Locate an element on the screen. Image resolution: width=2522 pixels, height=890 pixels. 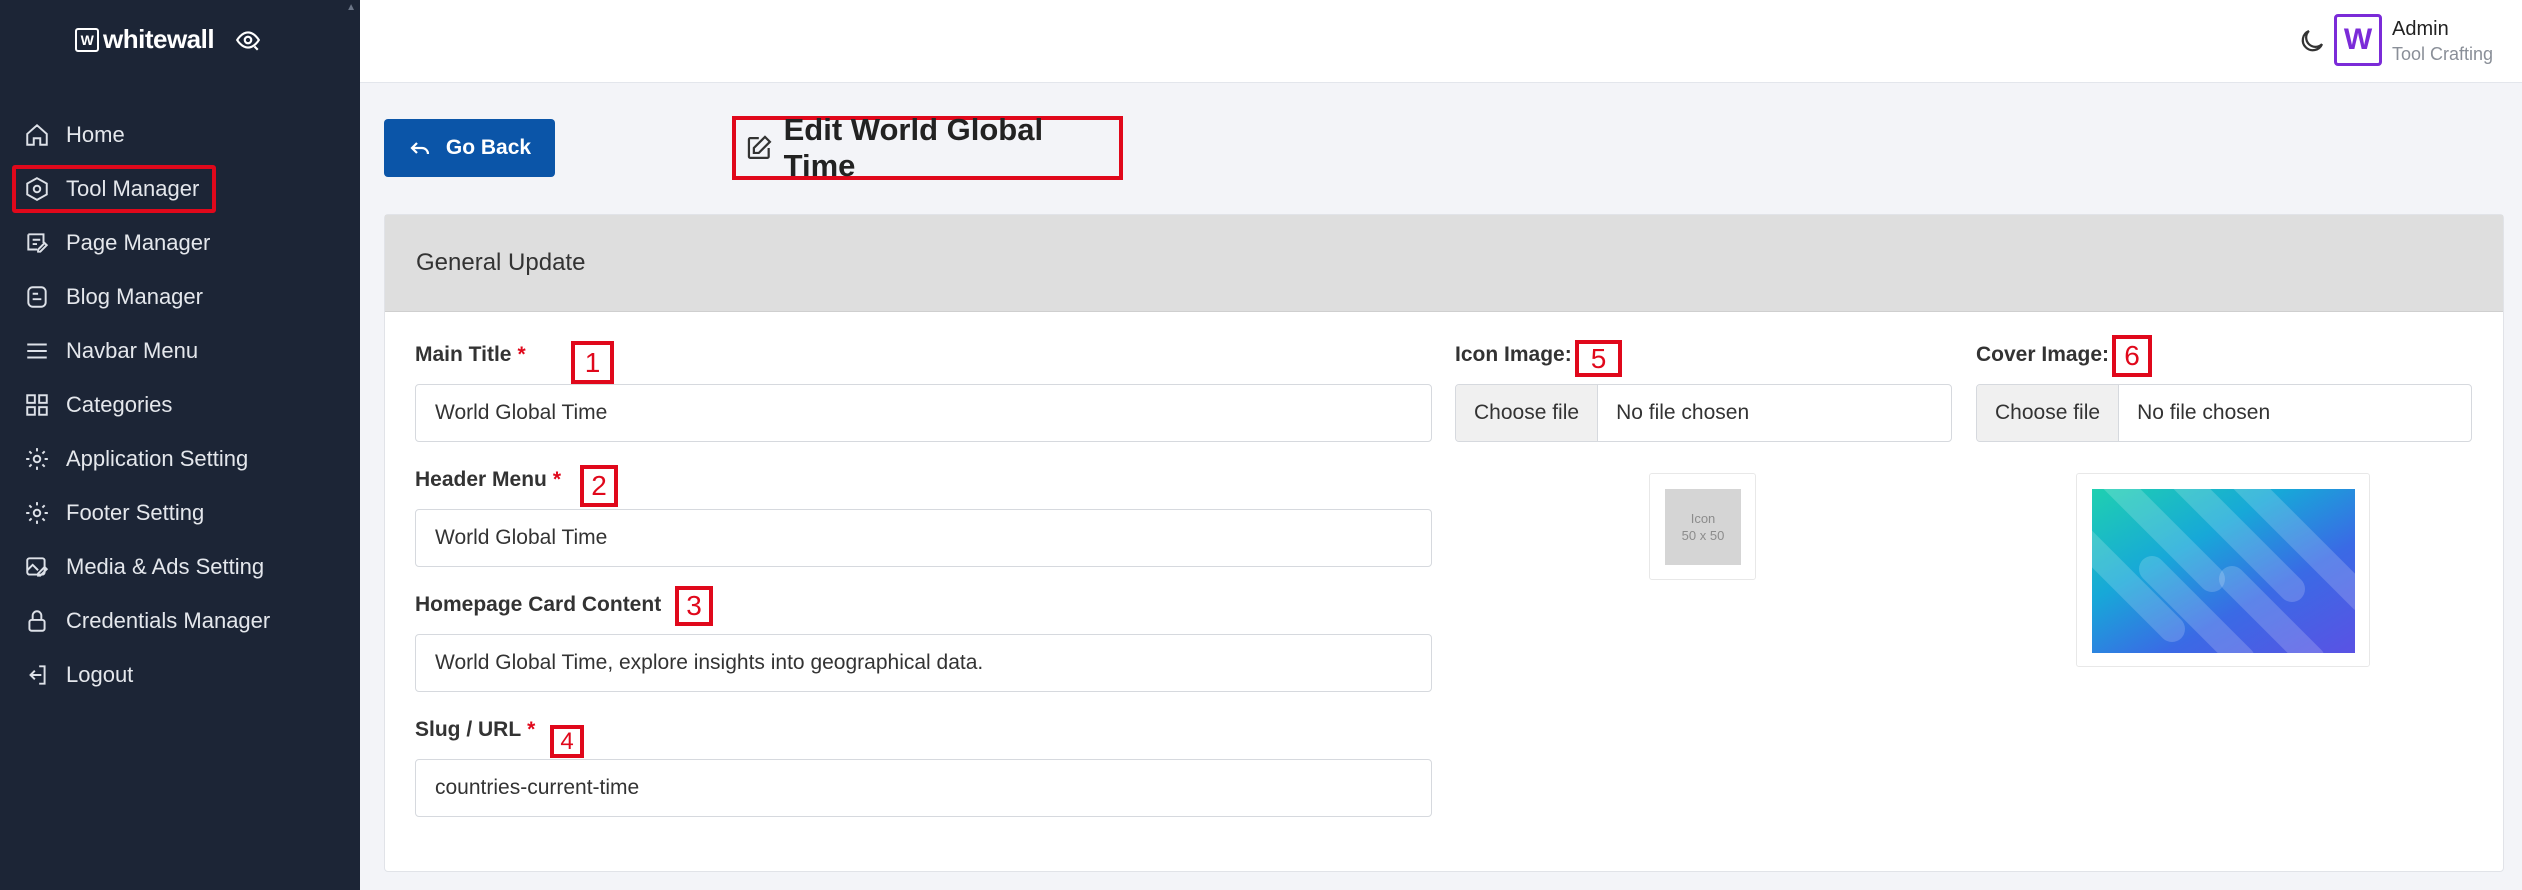
brand-logo: W whitewall is located at coordinates (145, 39).